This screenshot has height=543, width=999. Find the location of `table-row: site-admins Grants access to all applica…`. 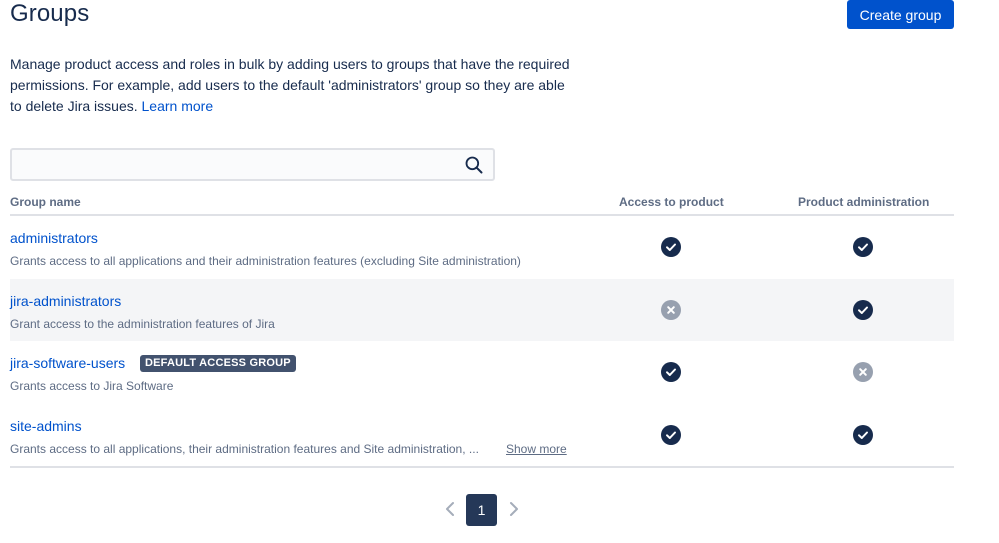

table-row: site-admins Grants access to all applica… is located at coordinates (482, 435).